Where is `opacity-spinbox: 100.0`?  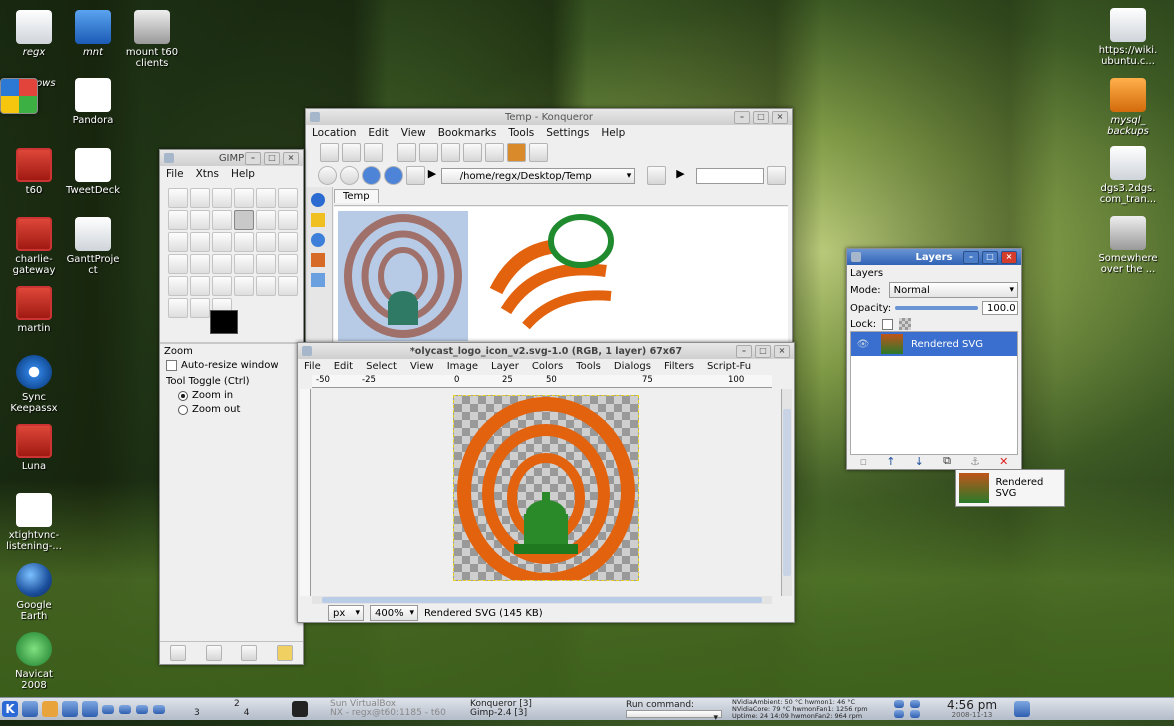 opacity-spinbox: 100.0 is located at coordinates (1000, 308).